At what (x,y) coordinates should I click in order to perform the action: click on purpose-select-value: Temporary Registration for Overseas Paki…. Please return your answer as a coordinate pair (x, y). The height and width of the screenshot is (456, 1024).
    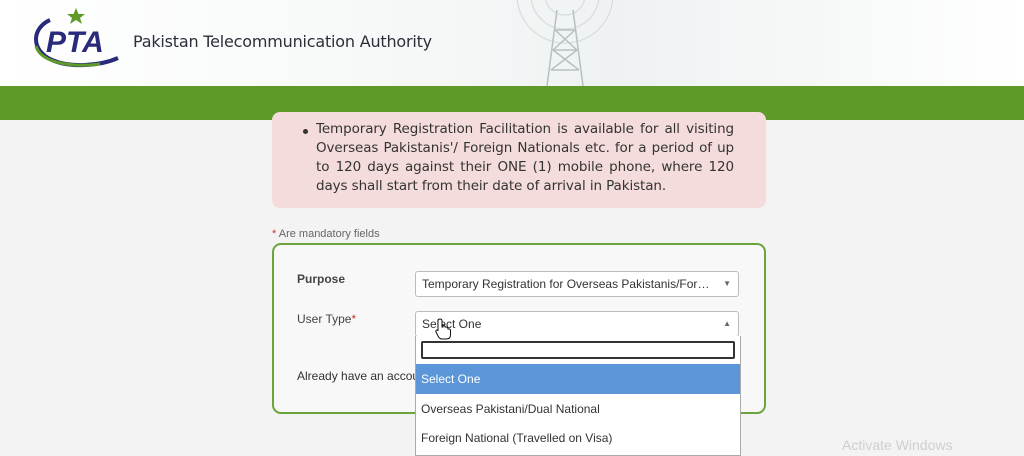
    Looking at the image, I should click on (573, 284).